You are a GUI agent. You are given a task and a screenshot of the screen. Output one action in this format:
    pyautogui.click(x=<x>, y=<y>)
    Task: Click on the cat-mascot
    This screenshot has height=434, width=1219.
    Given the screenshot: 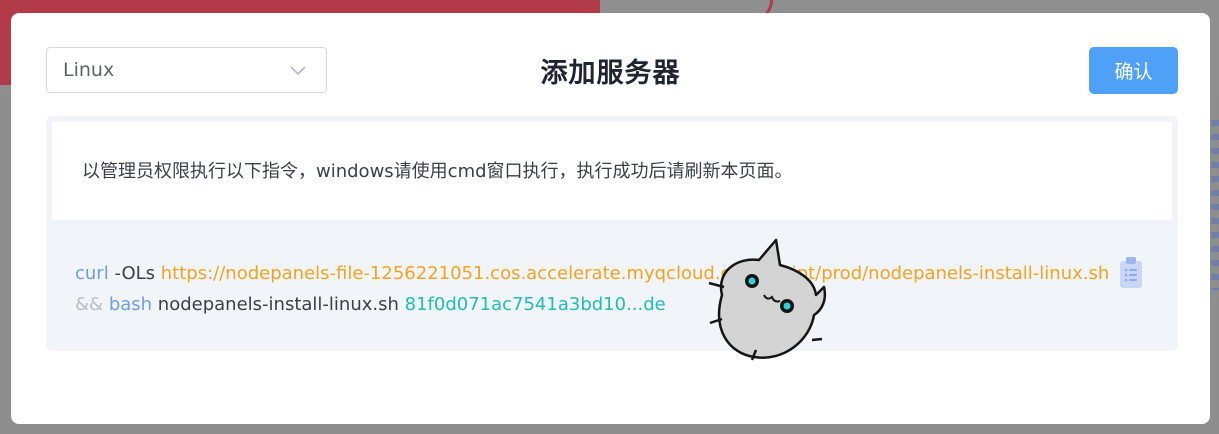 What is the action you would take?
    pyautogui.click(x=767, y=299)
    